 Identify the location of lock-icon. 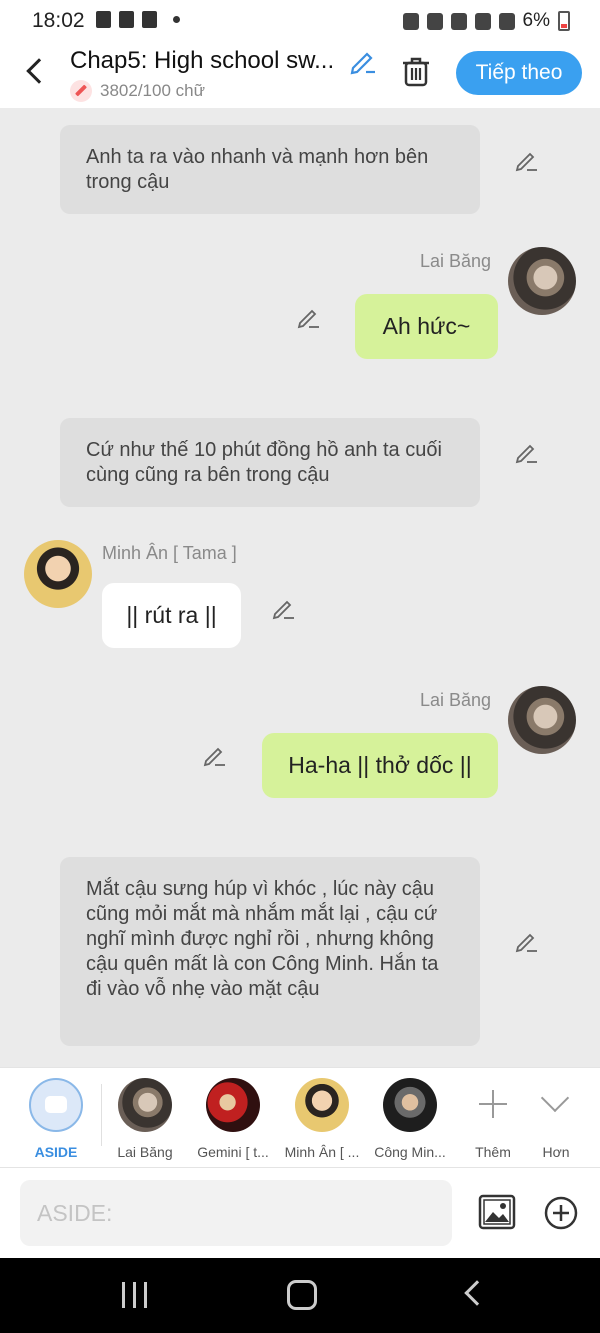
(410, 21).